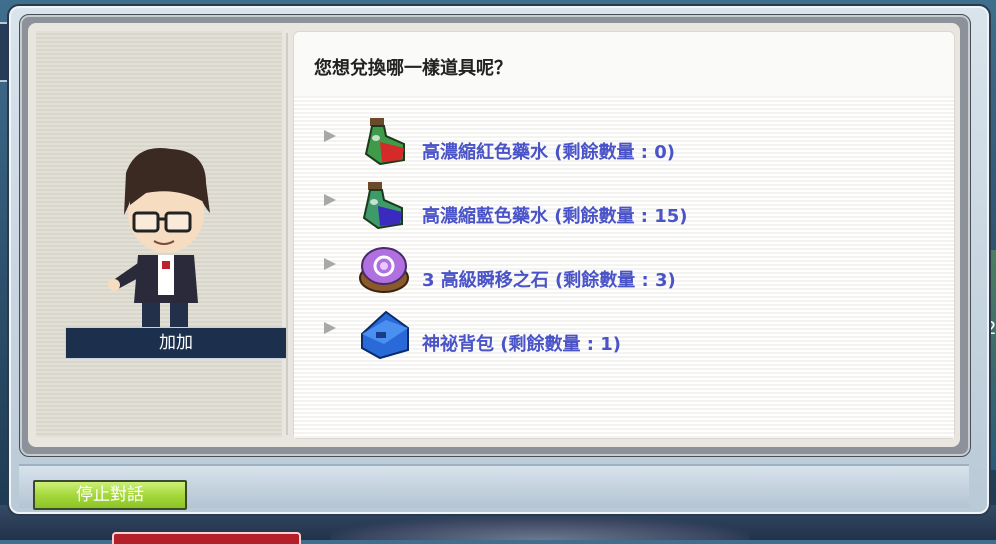 The image size is (996, 544). I want to click on exchange-option-mystery-backpack: 神祕背包 (剩餘數量 : 1), so click(629, 334).